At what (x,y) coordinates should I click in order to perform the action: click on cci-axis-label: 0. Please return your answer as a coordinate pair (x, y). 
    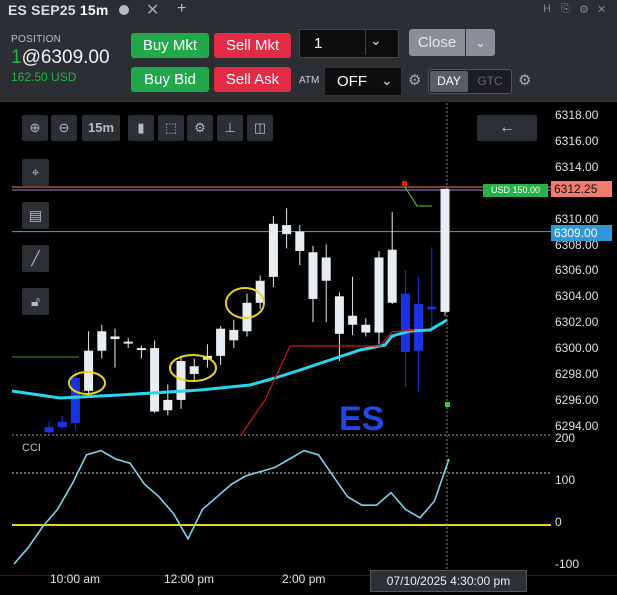
    Looking at the image, I should click on (558, 522).